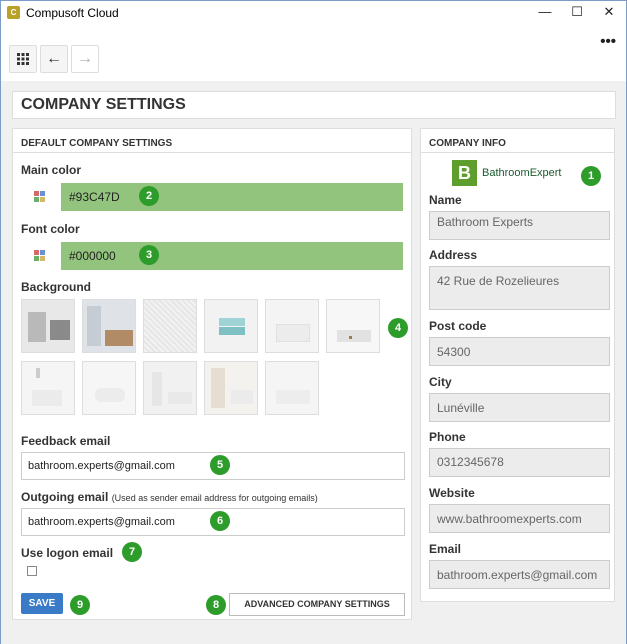  Describe the element at coordinates (609, 13) in the screenshot. I see `close-button: ✕` at that location.